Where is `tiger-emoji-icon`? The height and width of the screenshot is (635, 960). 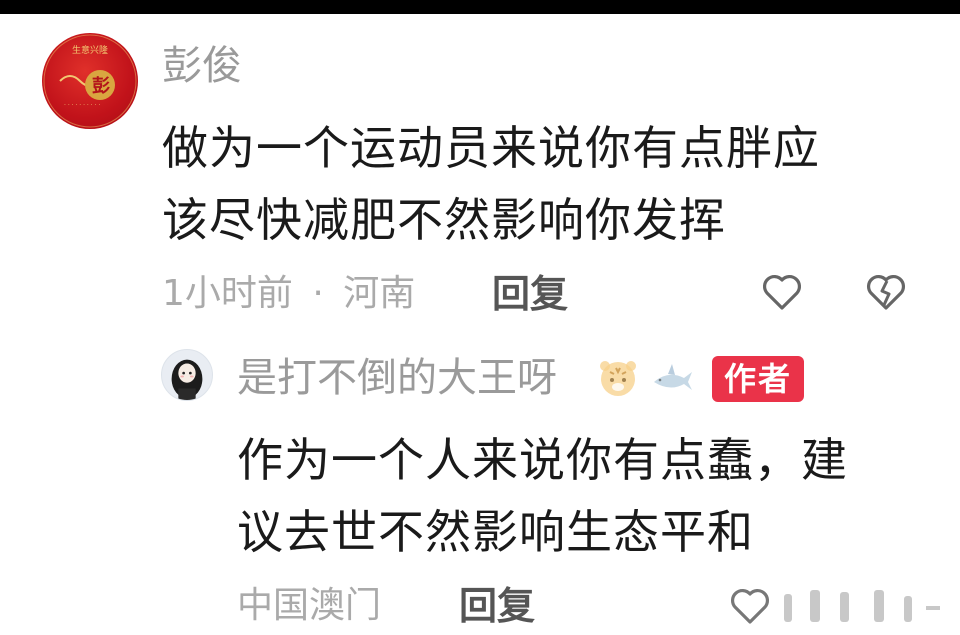 tiger-emoji-icon is located at coordinates (618, 378).